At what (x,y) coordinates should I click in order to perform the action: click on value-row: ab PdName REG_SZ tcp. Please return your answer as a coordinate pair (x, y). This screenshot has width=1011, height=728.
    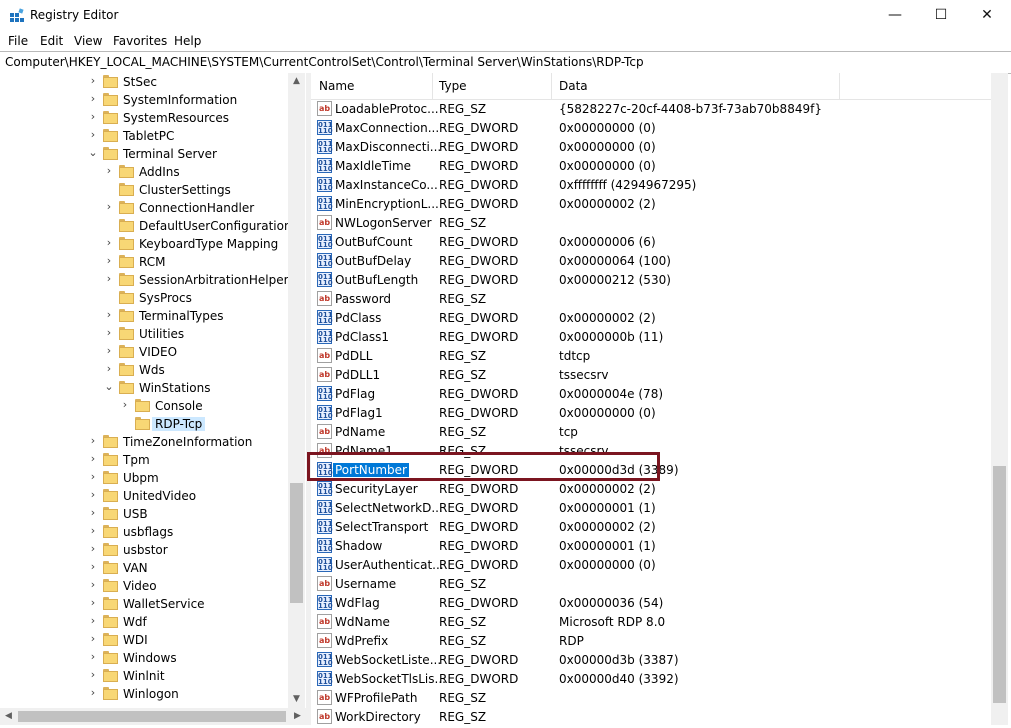
    Looking at the image, I should click on (651, 431).